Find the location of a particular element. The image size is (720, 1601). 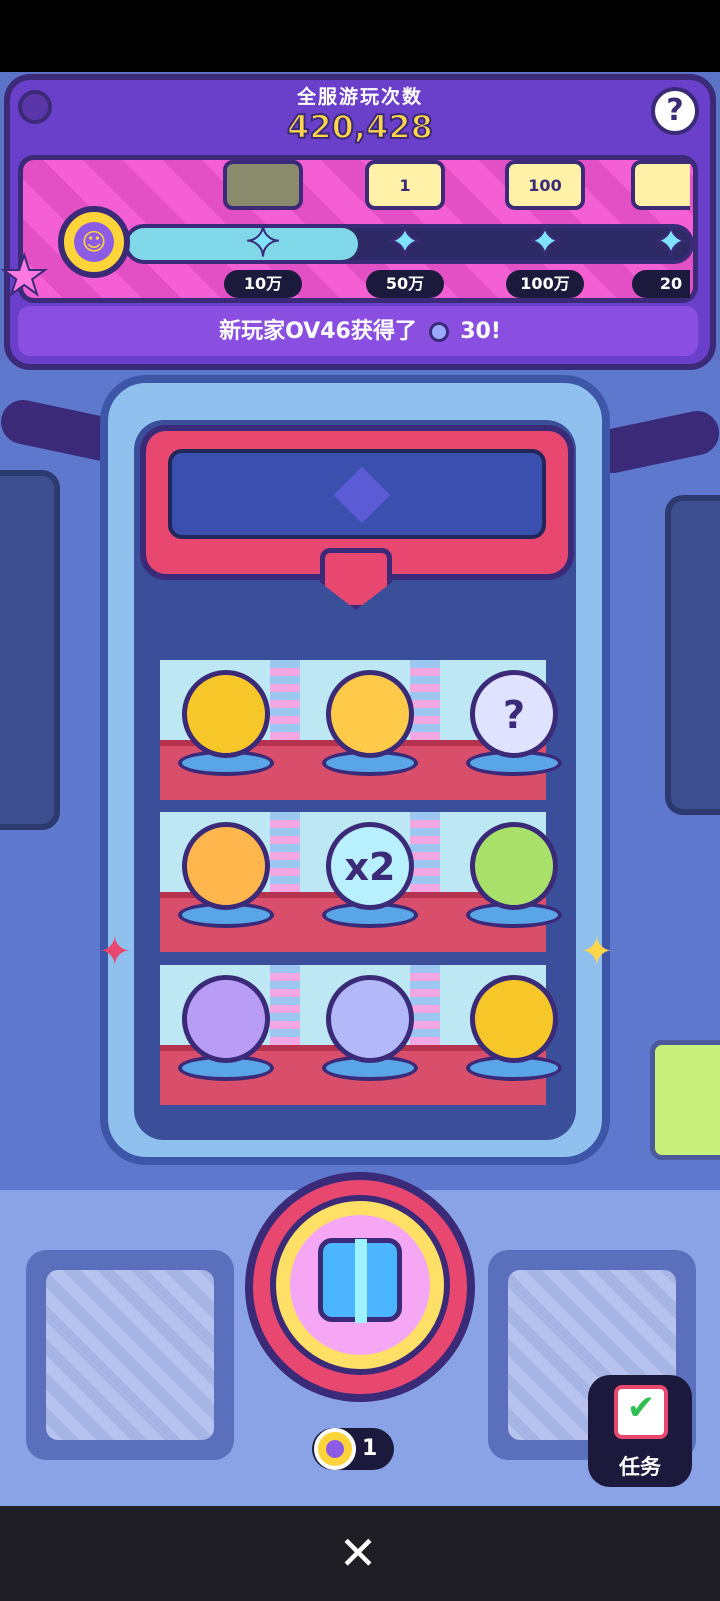

milestone-threshold: 20 is located at coordinates (661, 284).